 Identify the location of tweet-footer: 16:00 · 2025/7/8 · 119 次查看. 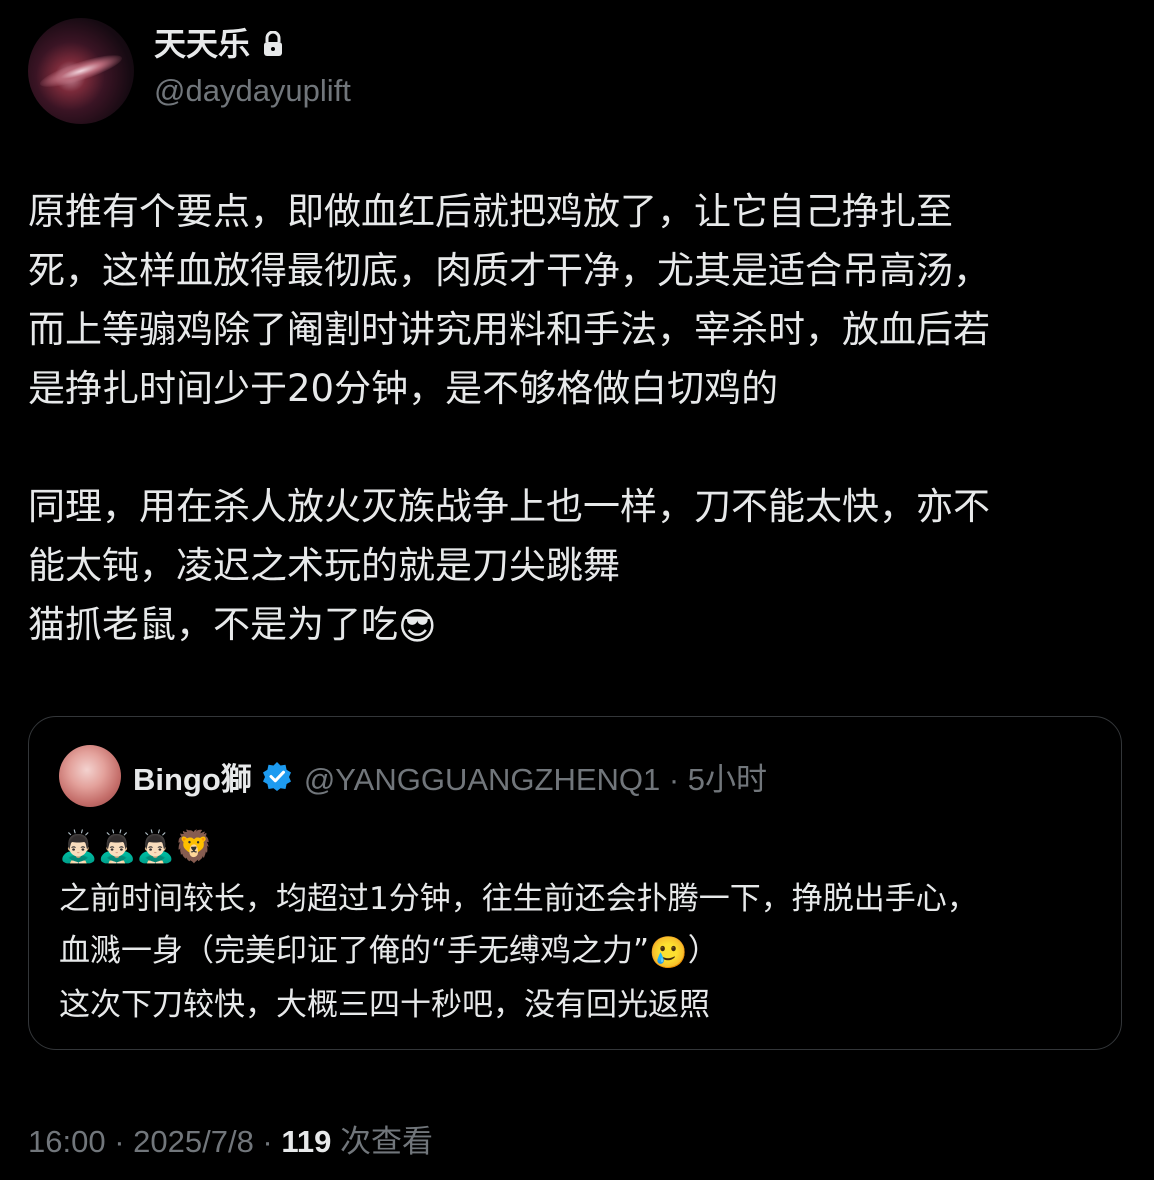
(230, 1142).